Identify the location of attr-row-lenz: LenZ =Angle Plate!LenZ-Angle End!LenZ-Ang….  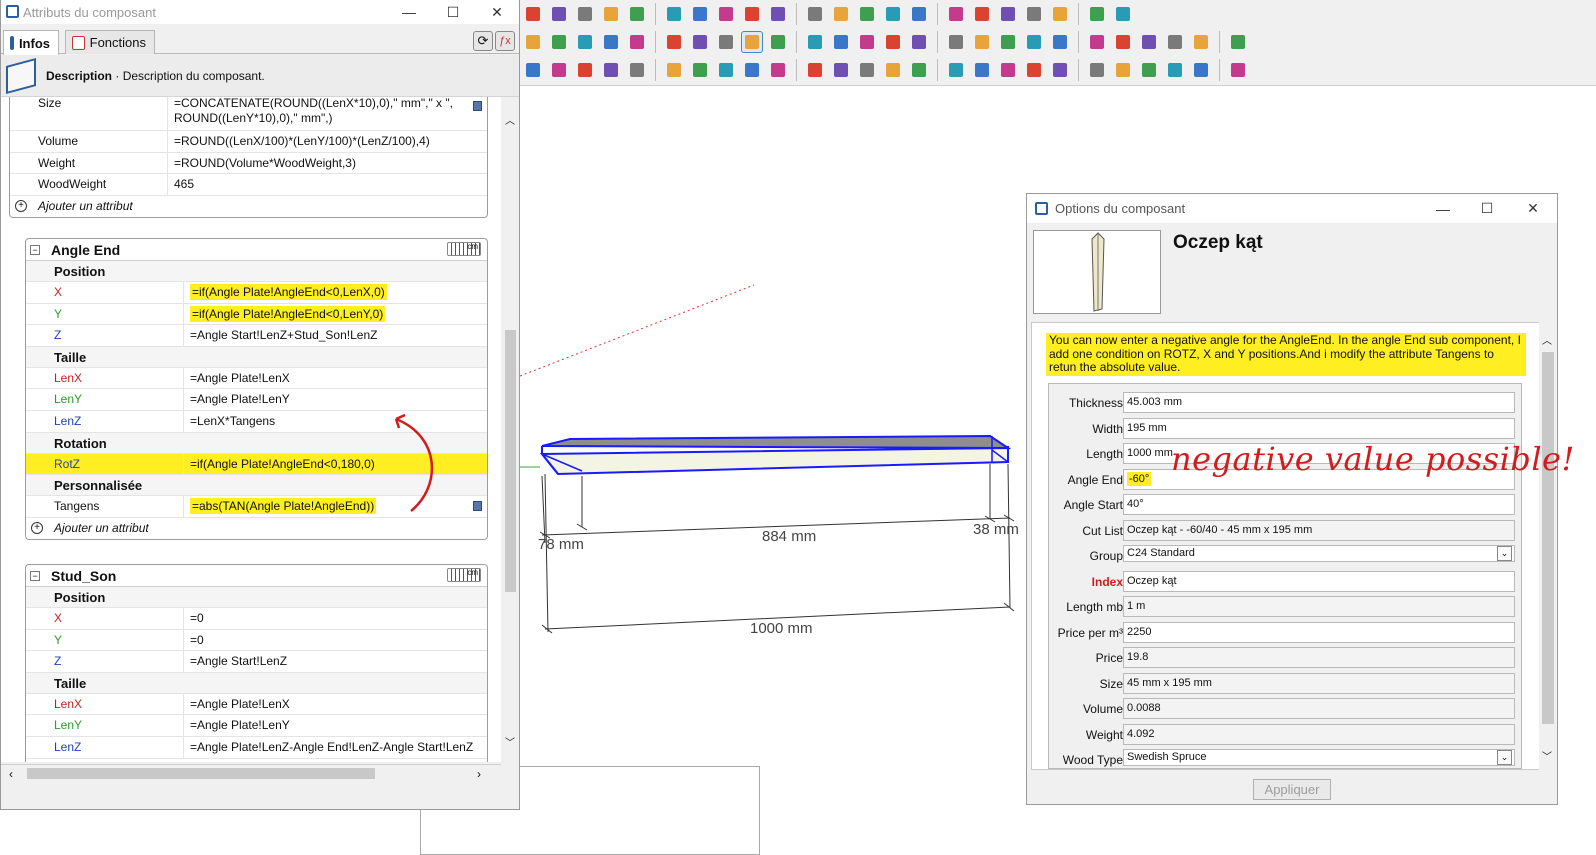
(256, 747).